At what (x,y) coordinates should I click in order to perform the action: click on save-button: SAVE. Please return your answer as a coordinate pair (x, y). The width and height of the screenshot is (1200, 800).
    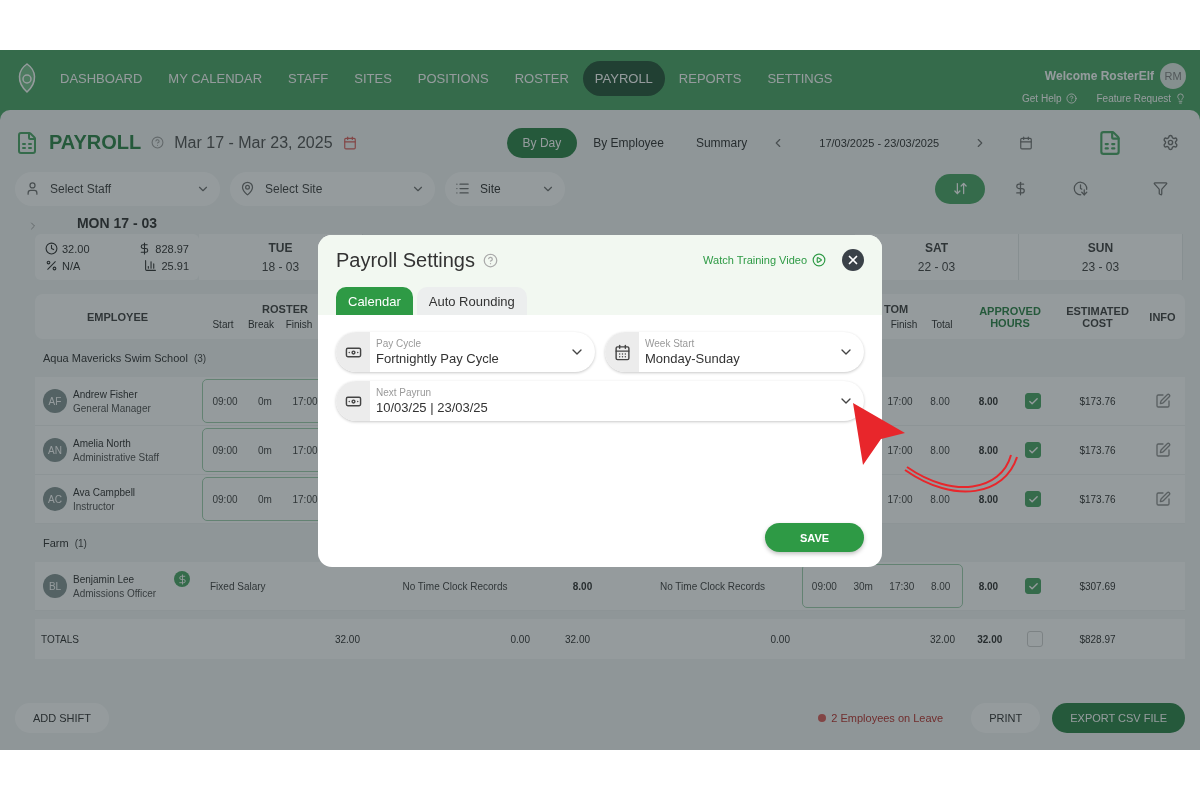
    Looking at the image, I should click on (814, 537).